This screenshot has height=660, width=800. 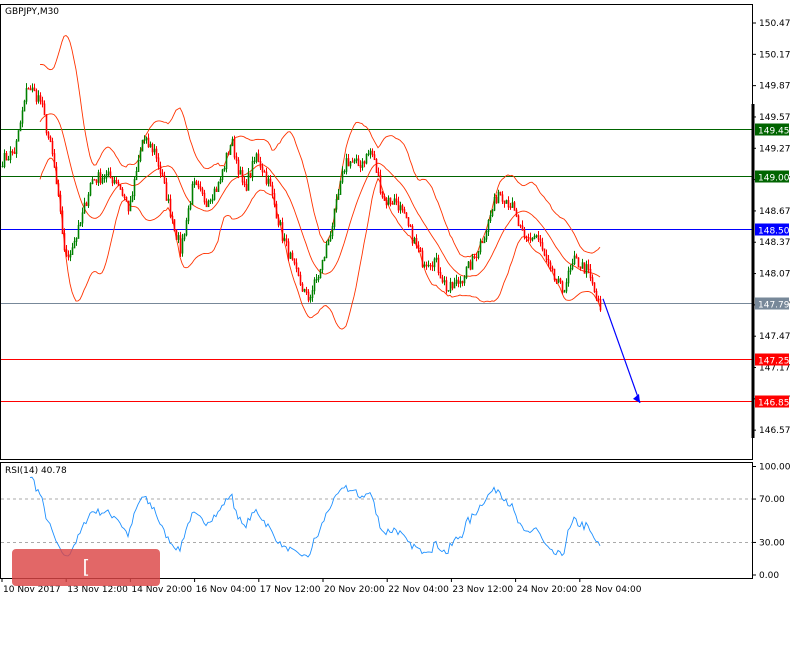 I want to click on price-tick-label: 149.87, so click(x=775, y=87).